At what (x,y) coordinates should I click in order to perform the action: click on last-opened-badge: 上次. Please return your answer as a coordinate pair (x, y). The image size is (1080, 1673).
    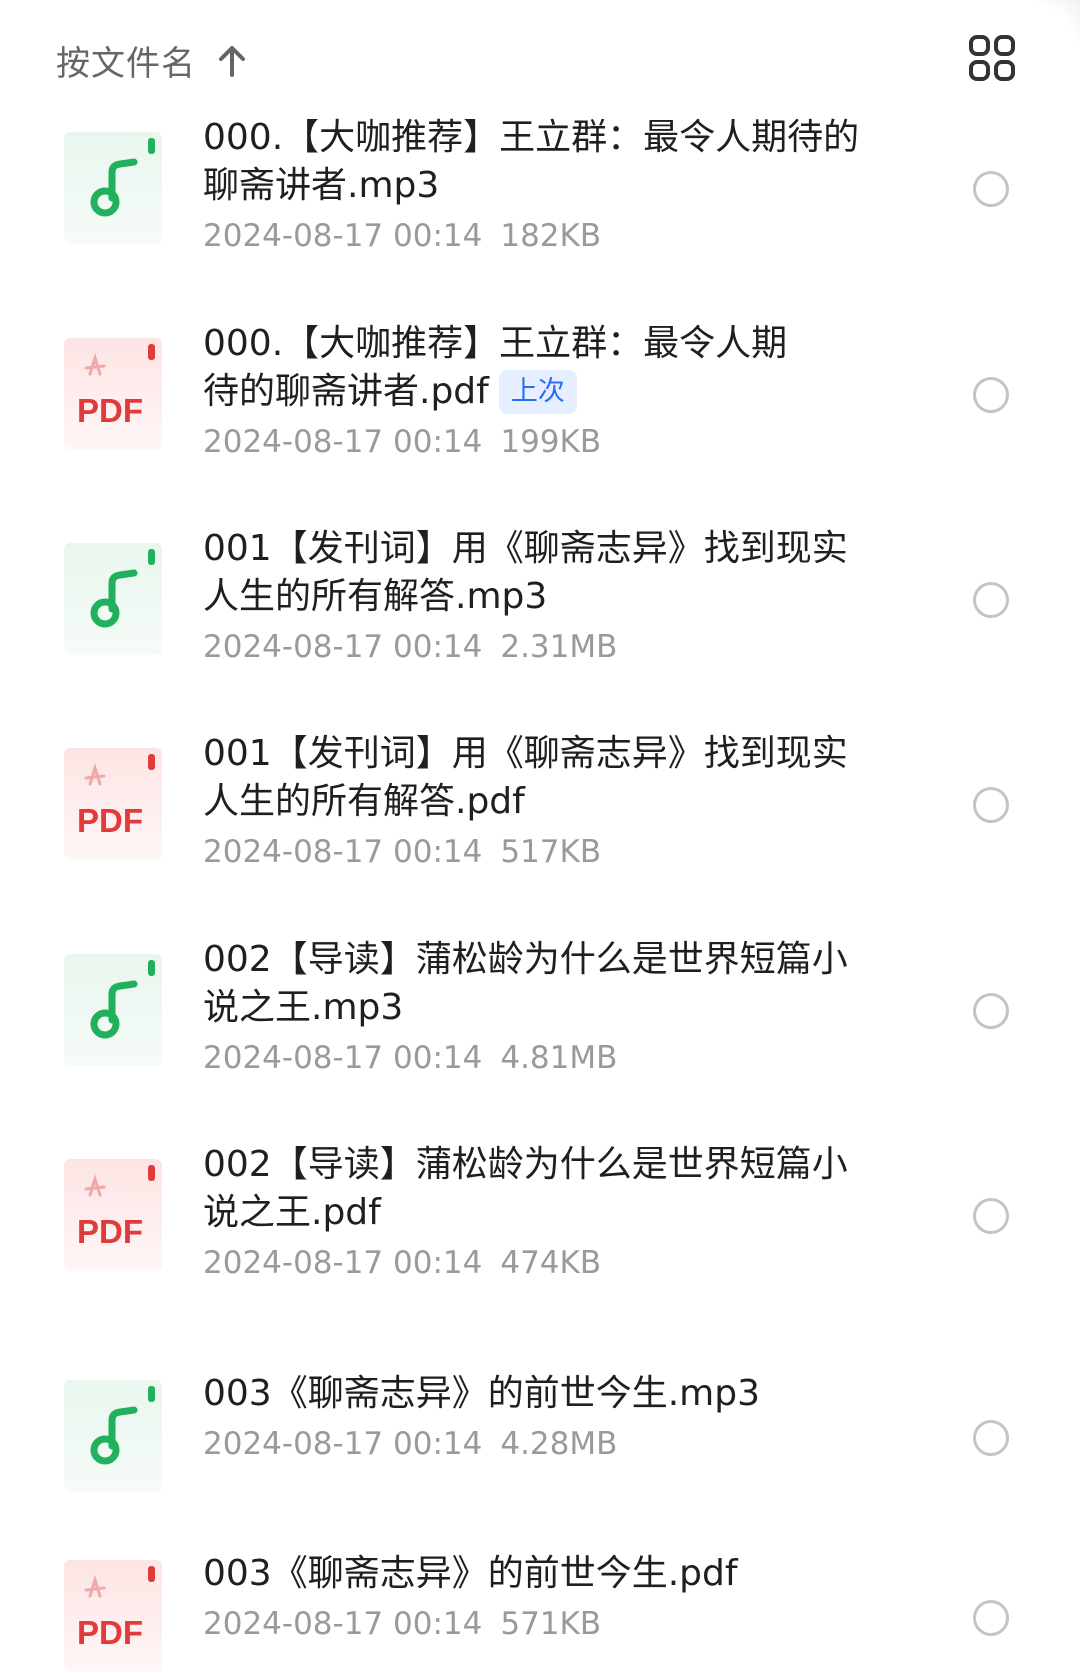
    Looking at the image, I should click on (537, 392).